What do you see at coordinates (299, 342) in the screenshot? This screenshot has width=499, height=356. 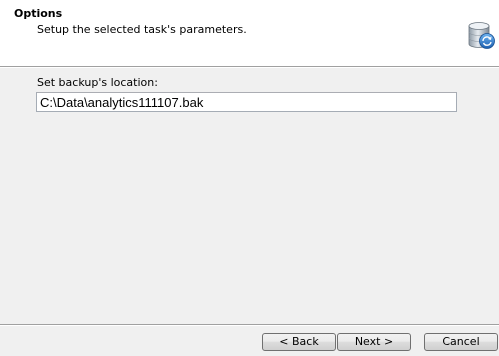 I see `back-button: < Back` at bounding box center [299, 342].